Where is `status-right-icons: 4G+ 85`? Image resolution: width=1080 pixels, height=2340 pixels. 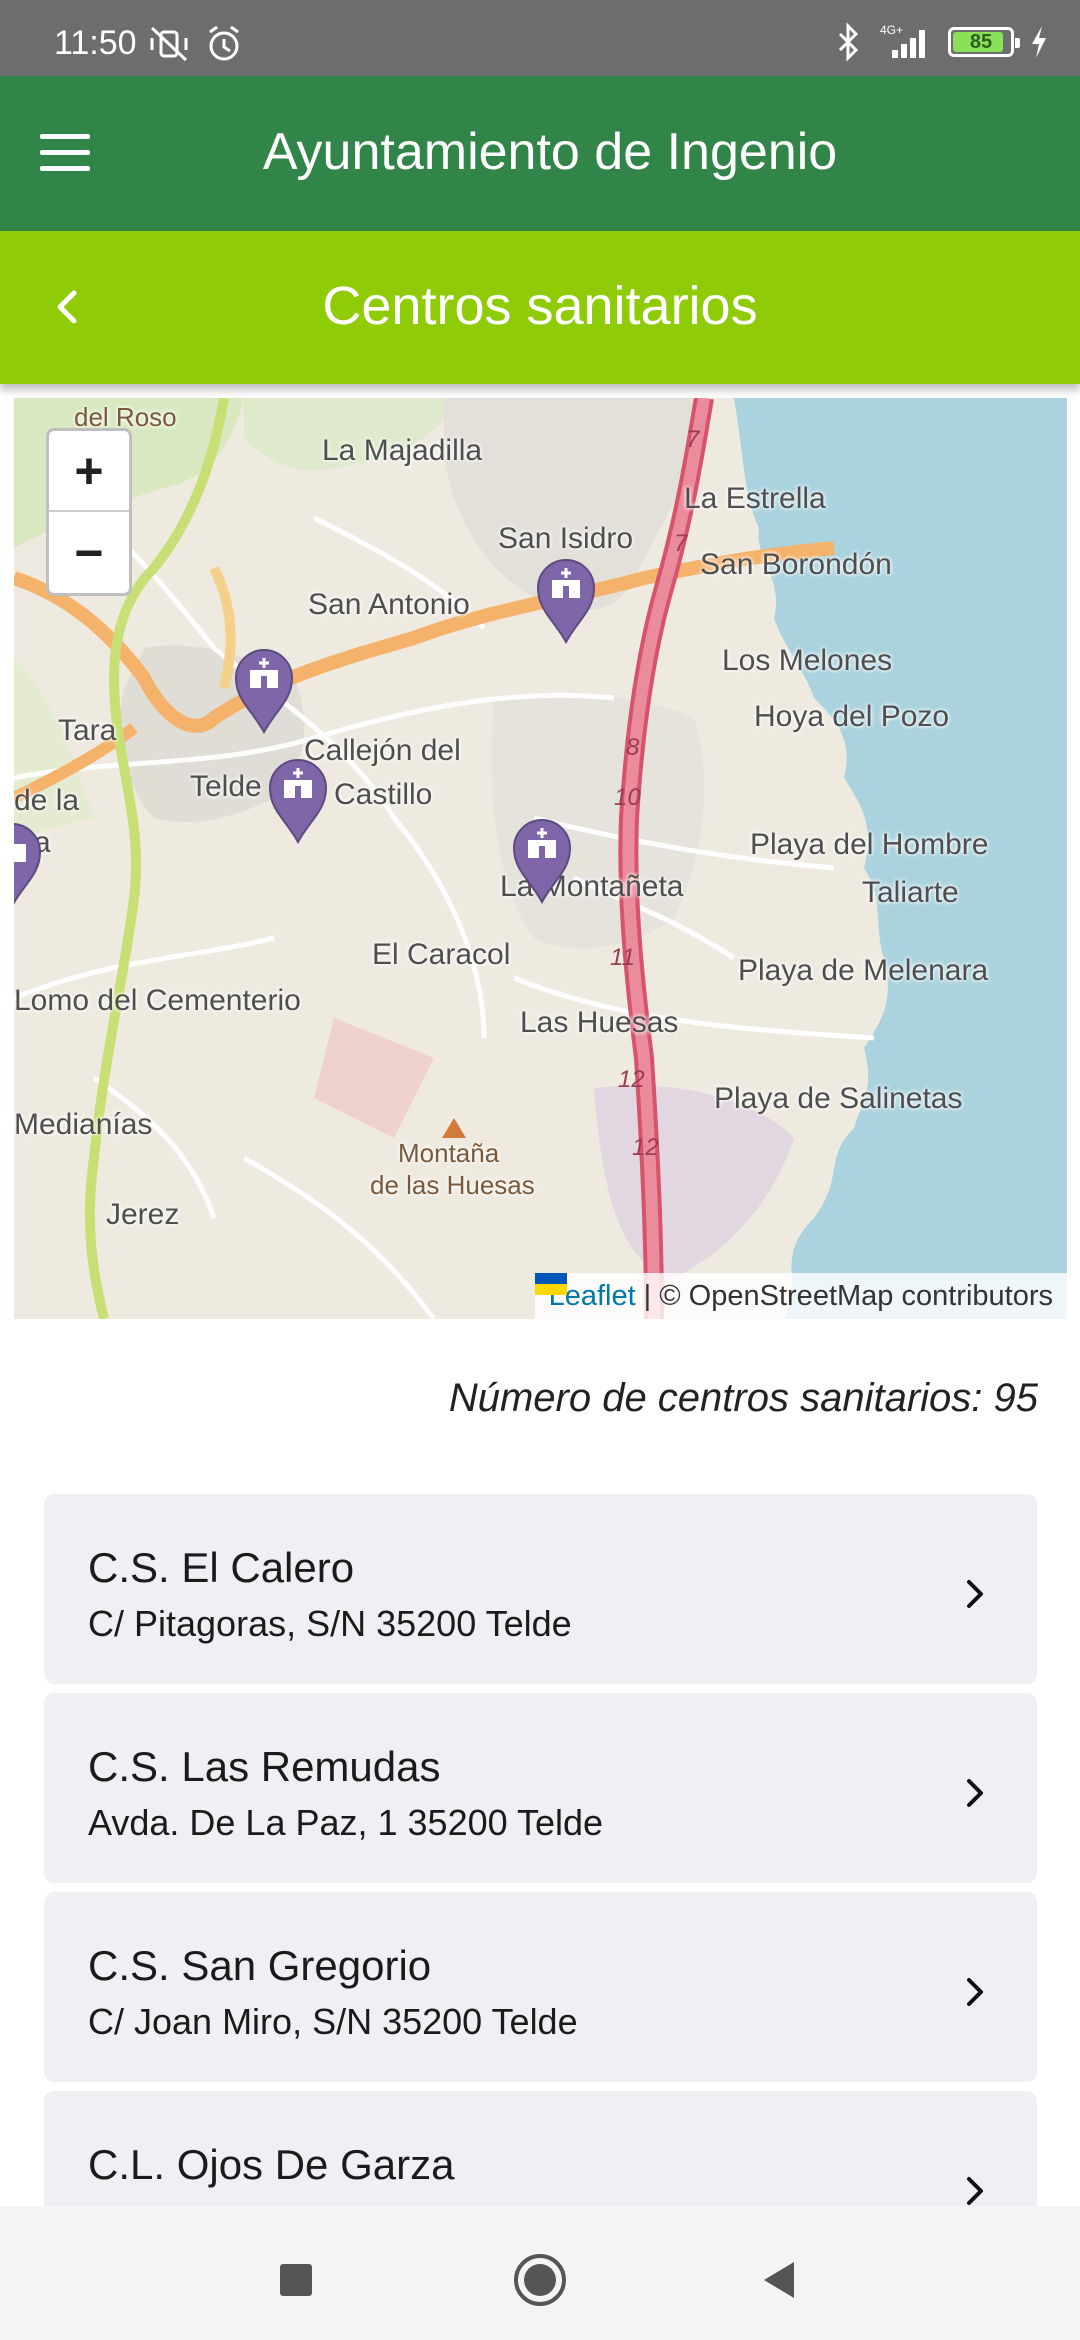 status-right-icons: 4G+ 85 is located at coordinates (943, 42).